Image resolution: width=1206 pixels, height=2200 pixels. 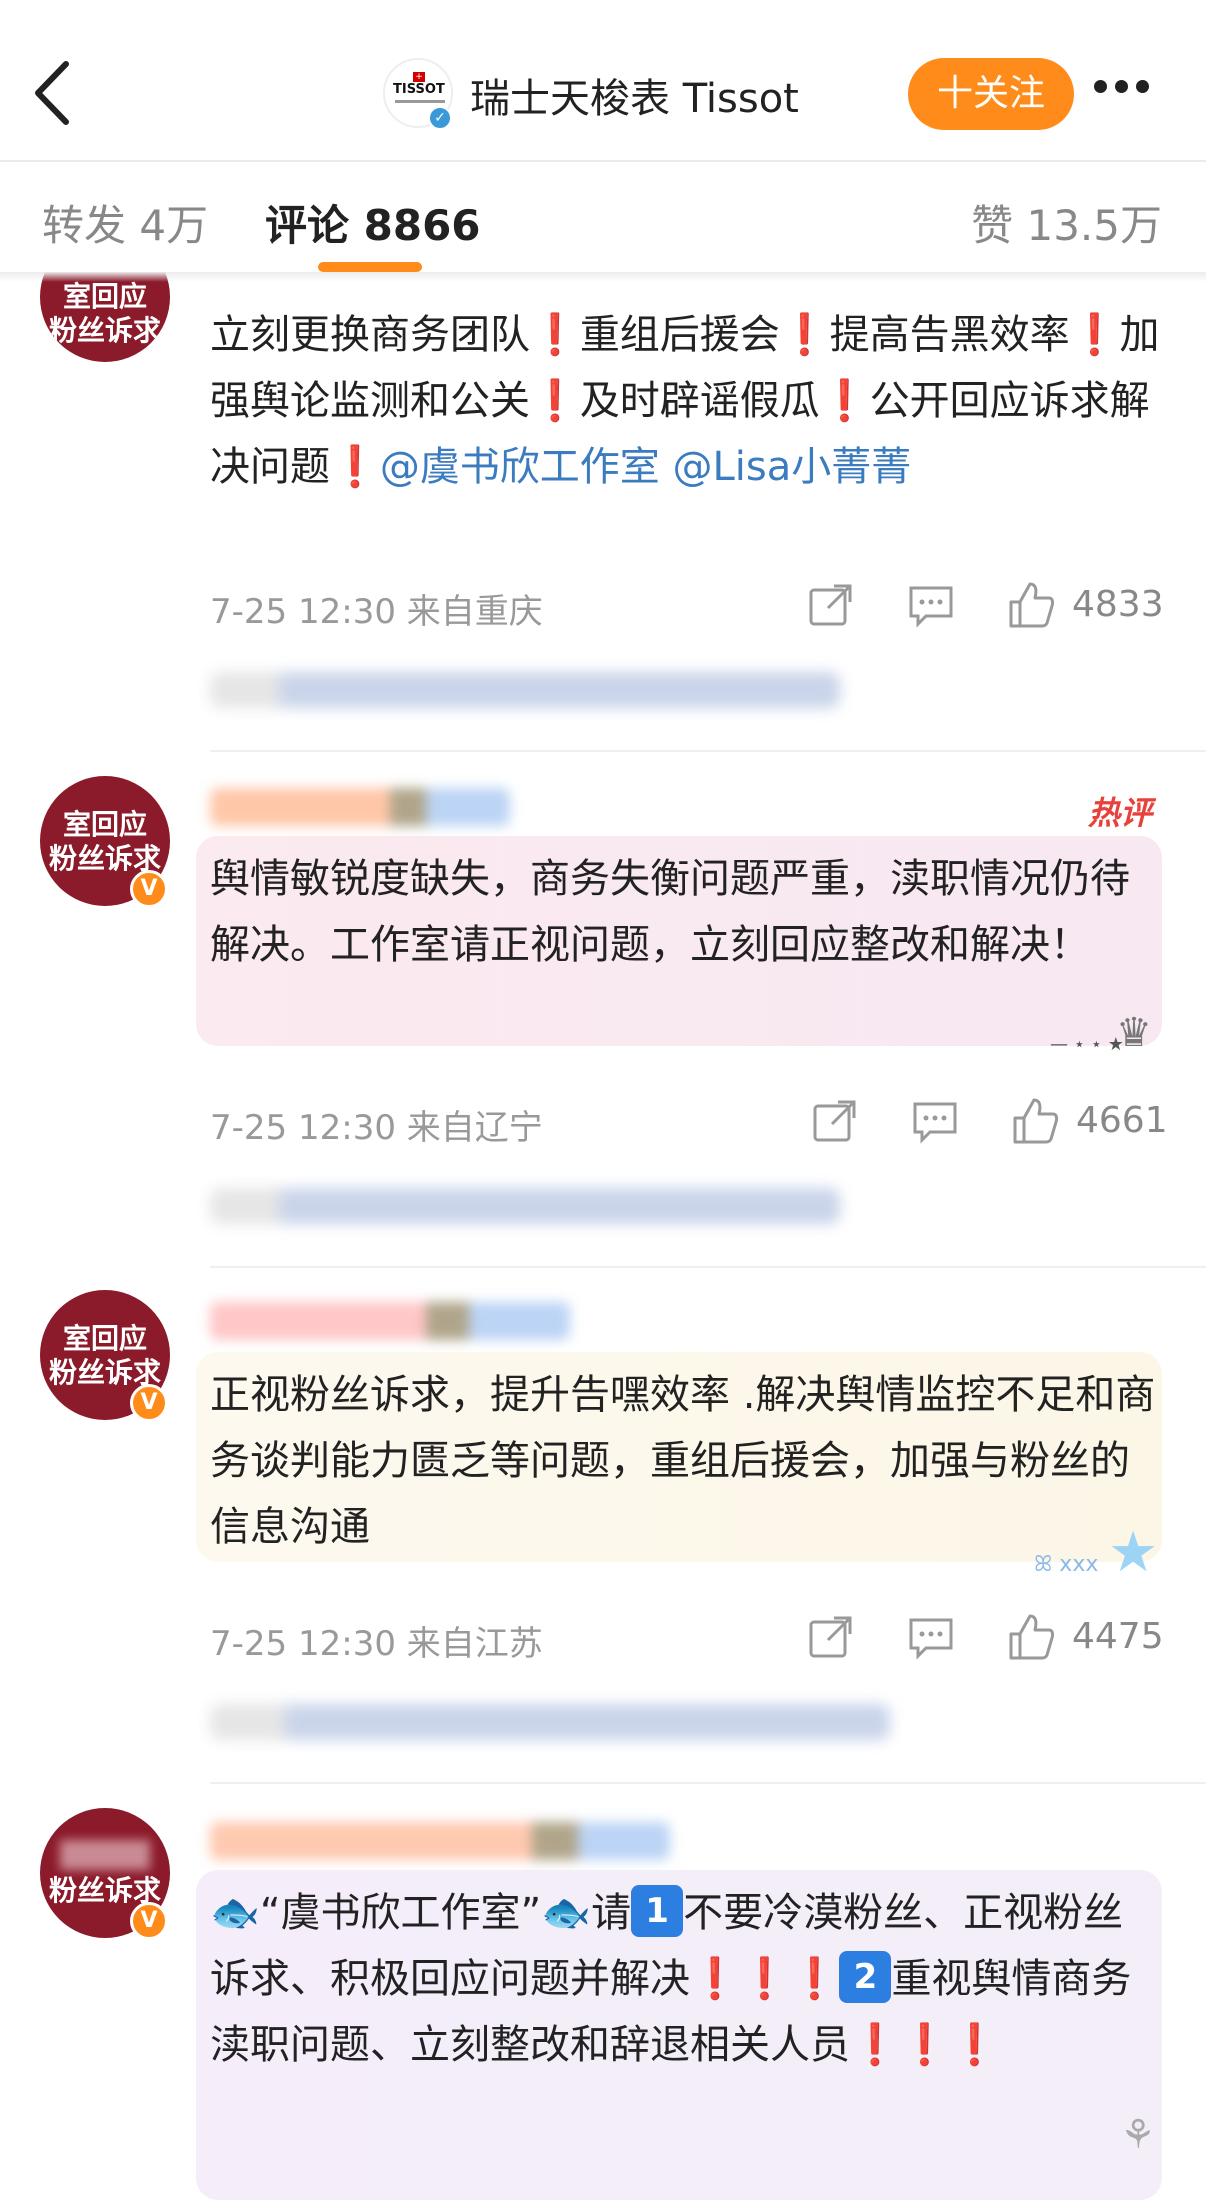 I want to click on number-one-icon: 1, so click(x=657, y=1911).